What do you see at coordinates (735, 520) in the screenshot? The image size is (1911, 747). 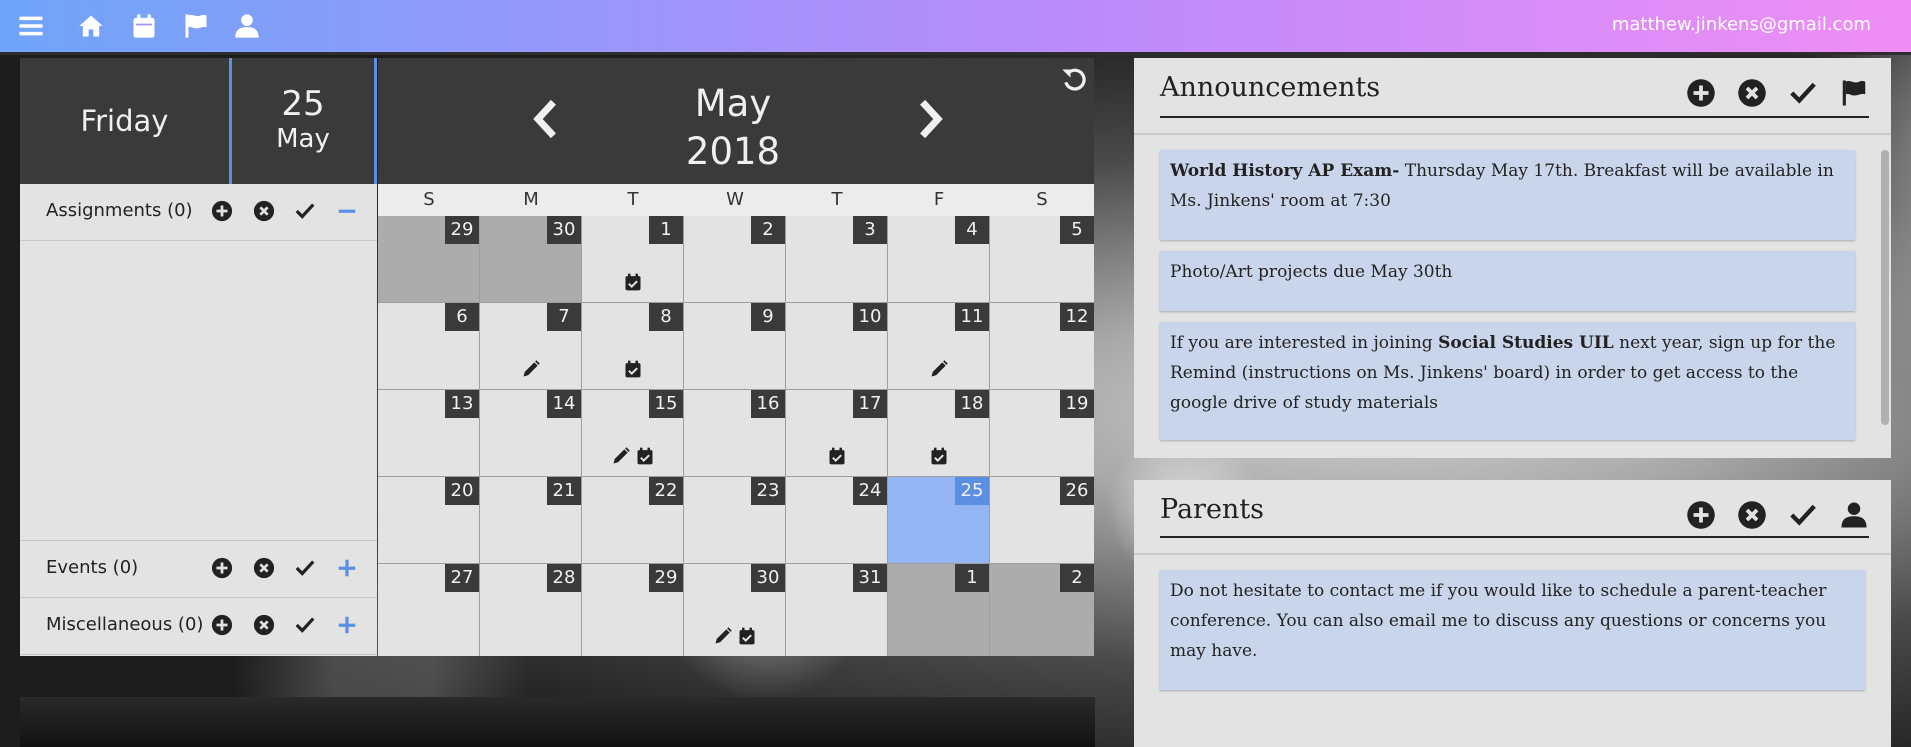 I see `calendar-day: 23` at bounding box center [735, 520].